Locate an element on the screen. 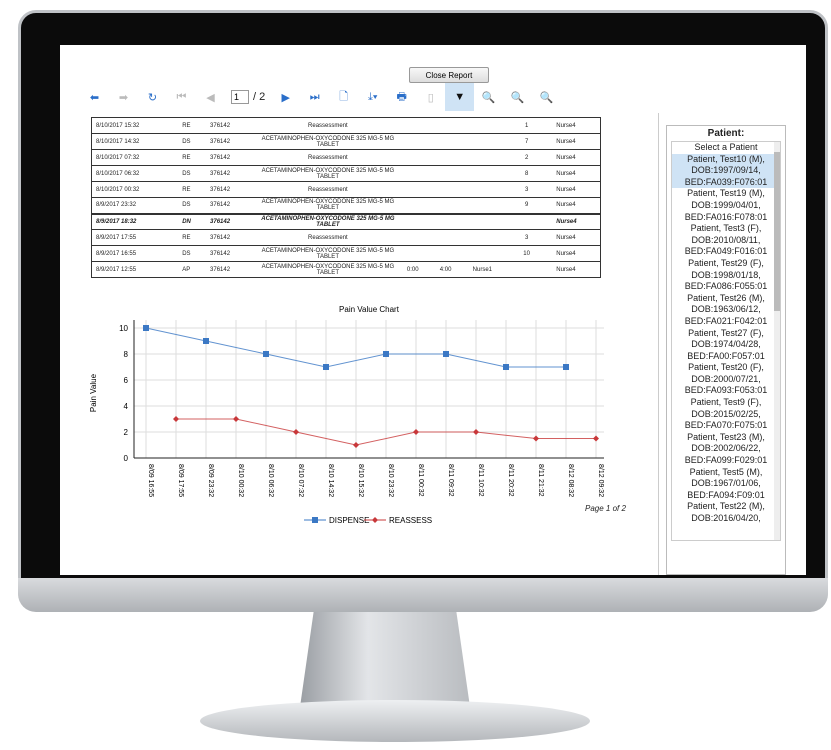  page-icon: 🗋 is located at coordinates (343, 97).